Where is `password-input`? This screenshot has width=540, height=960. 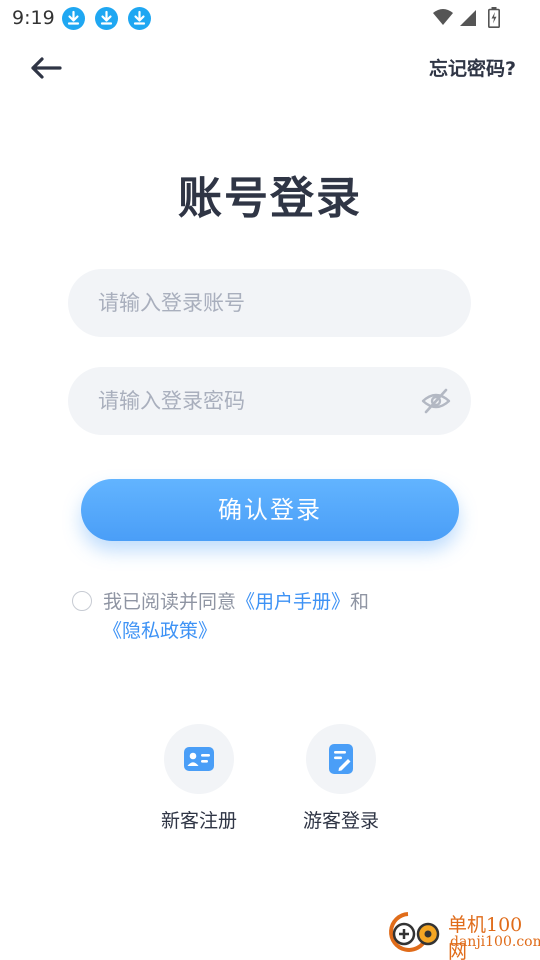
password-input is located at coordinates (258, 401).